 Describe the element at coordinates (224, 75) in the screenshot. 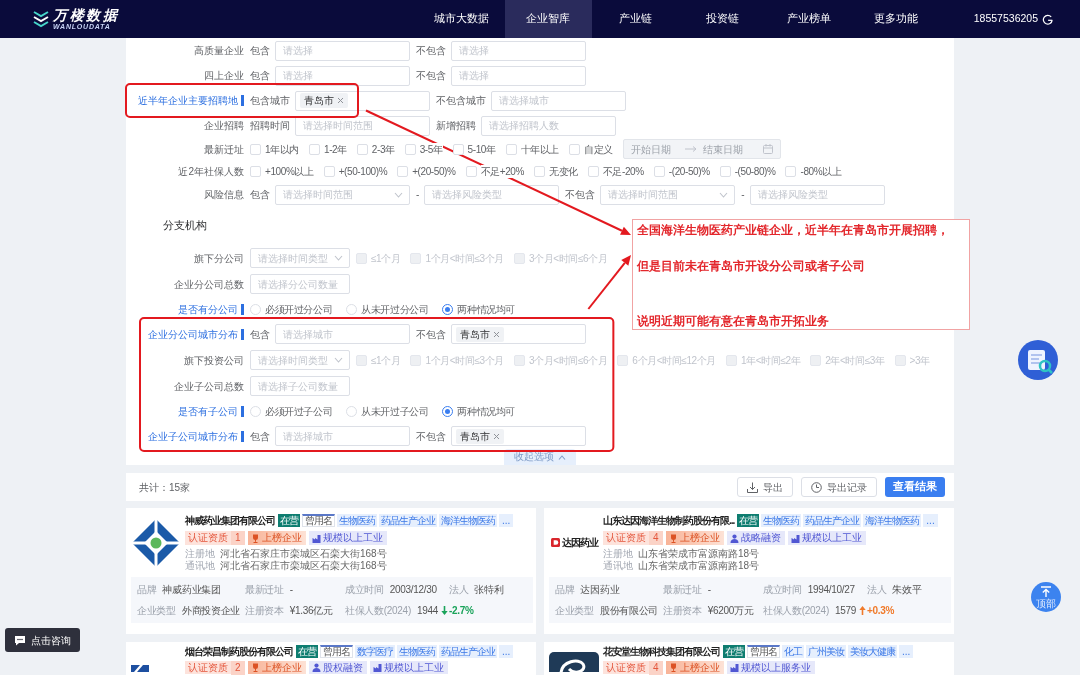

I see `filter-label: 四上企业` at that location.